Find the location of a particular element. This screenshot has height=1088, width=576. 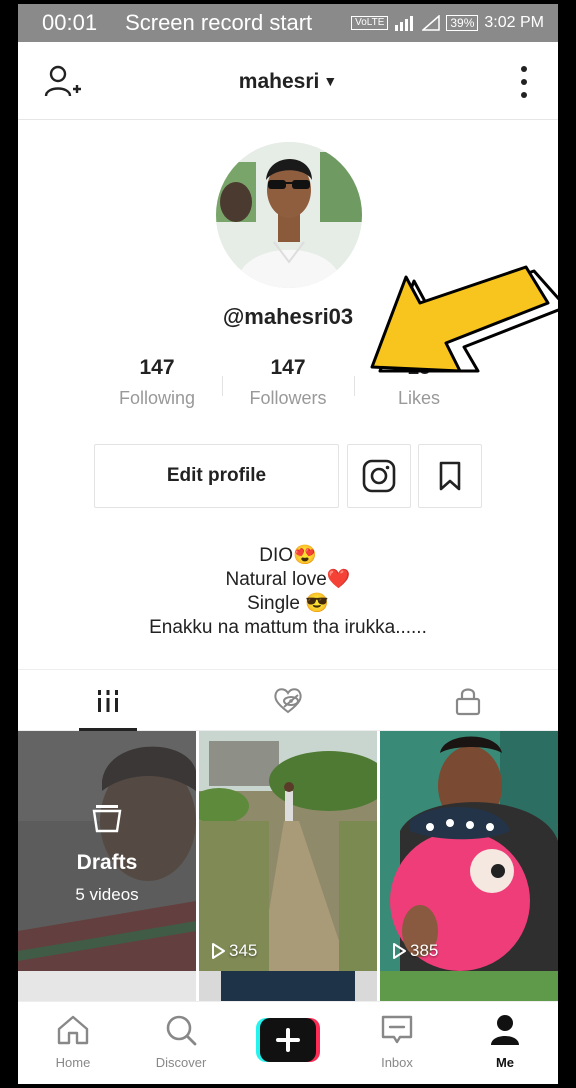

followers-count: 147 is located at coordinates (288, 367).